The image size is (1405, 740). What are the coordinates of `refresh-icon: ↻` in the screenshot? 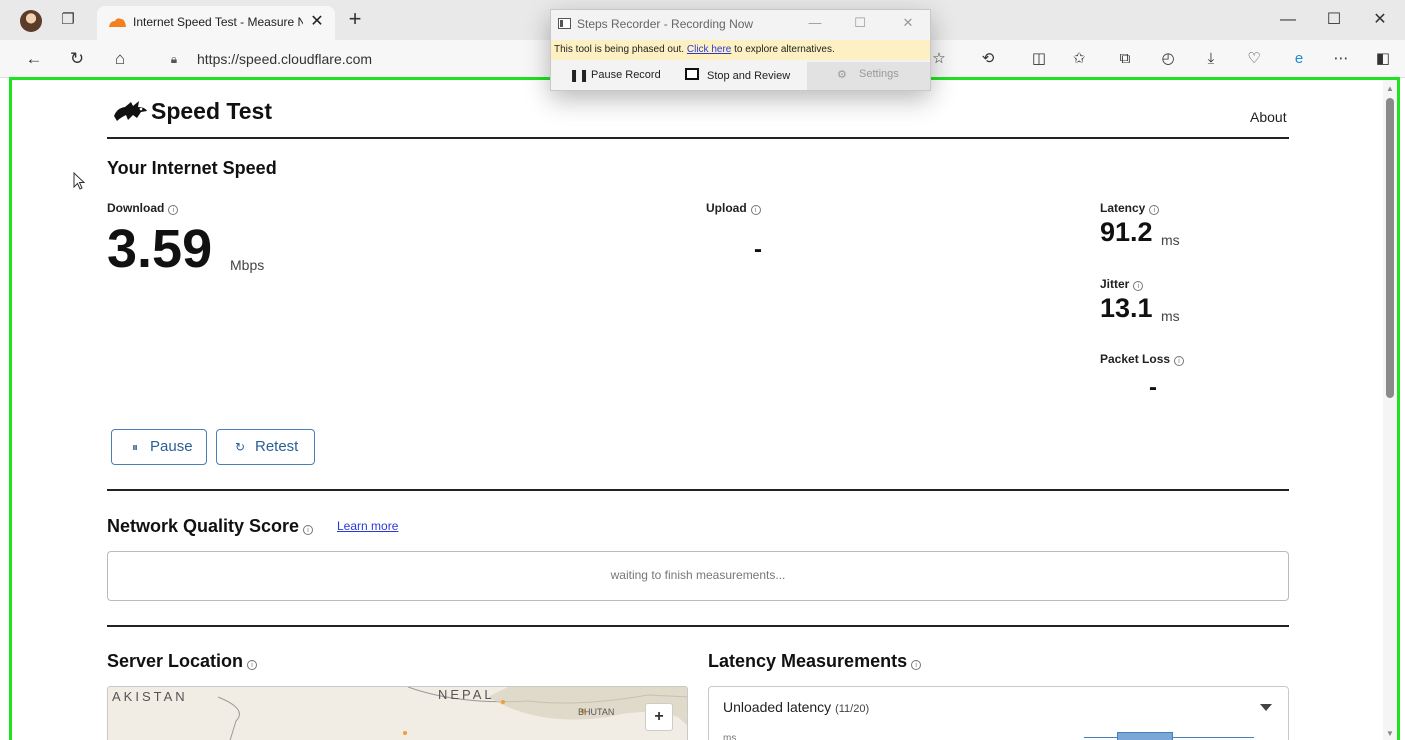 It's located at (77, 59).